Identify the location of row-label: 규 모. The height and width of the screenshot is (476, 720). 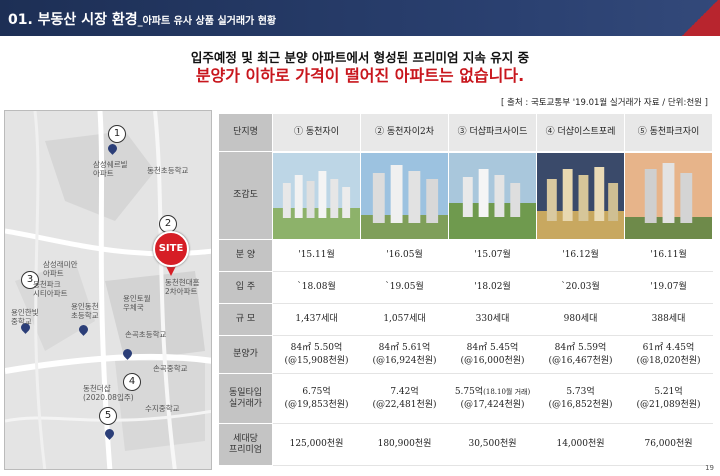
(245, 319).